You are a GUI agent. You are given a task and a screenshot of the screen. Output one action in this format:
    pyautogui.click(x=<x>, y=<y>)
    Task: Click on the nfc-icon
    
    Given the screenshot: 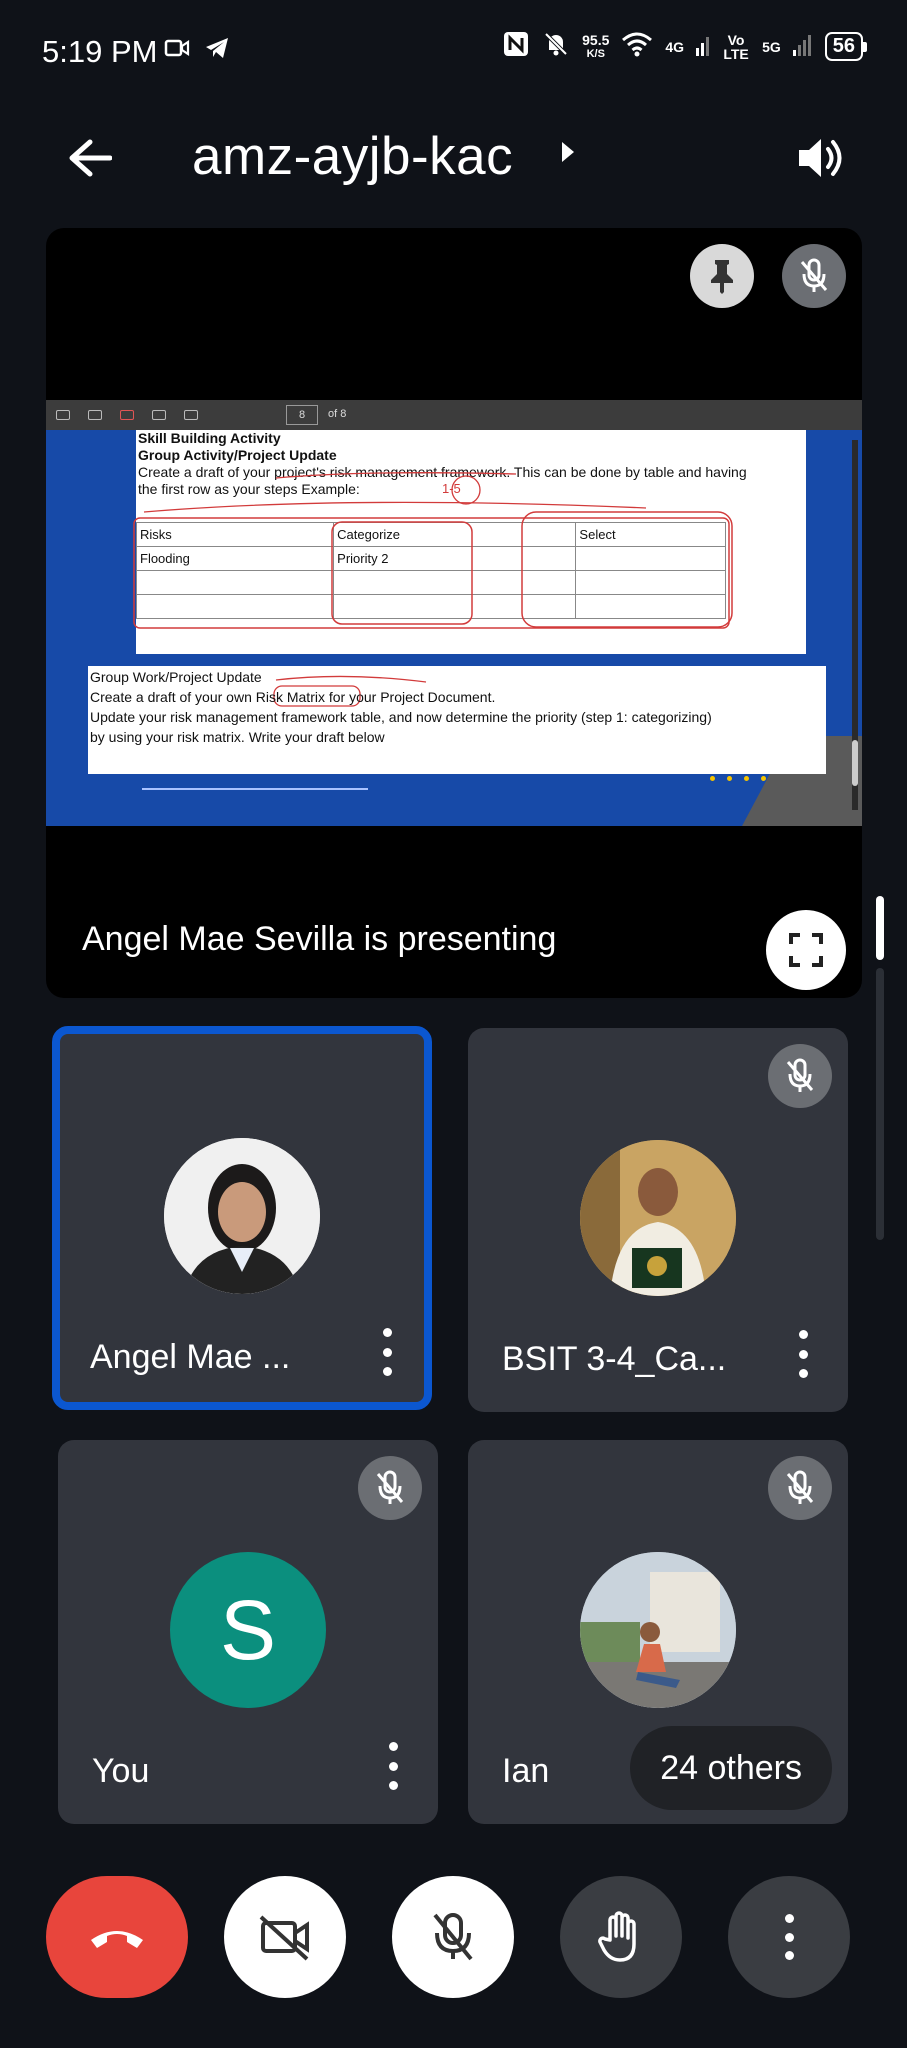 What is the action you would take?
    pyautogui.click(x=516, y=46)
    